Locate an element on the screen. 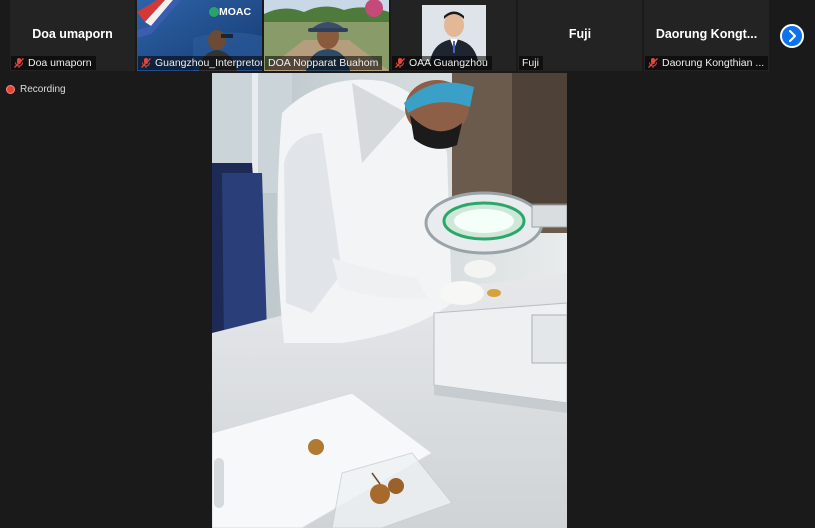 The image size is (815, 528). recording-indicator: Recording is located at coordinates (36, 89).